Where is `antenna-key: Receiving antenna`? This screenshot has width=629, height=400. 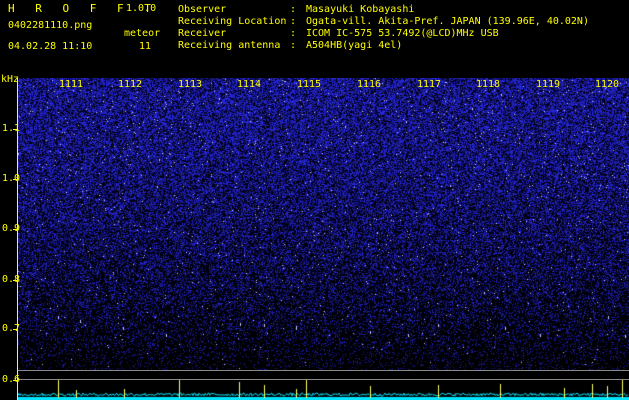 antenna-key: Receiving antenna is located at coordinates (229, 45).